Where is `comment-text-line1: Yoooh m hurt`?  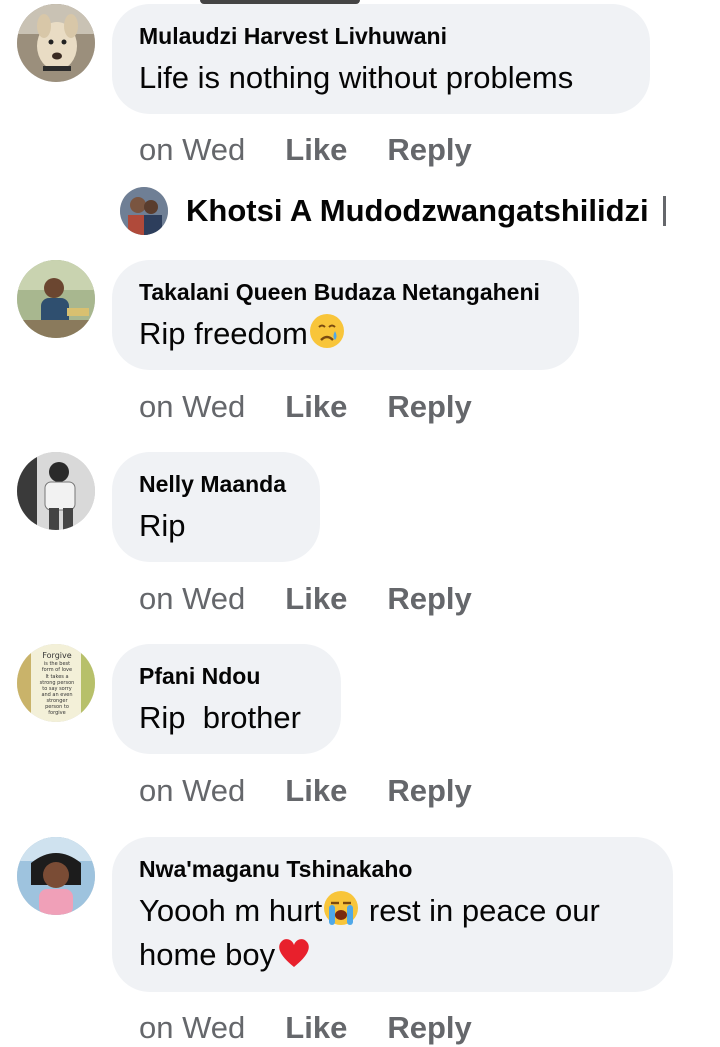
comment-text-line1: Yoooh m hurt is located at coordinates (231, 910).